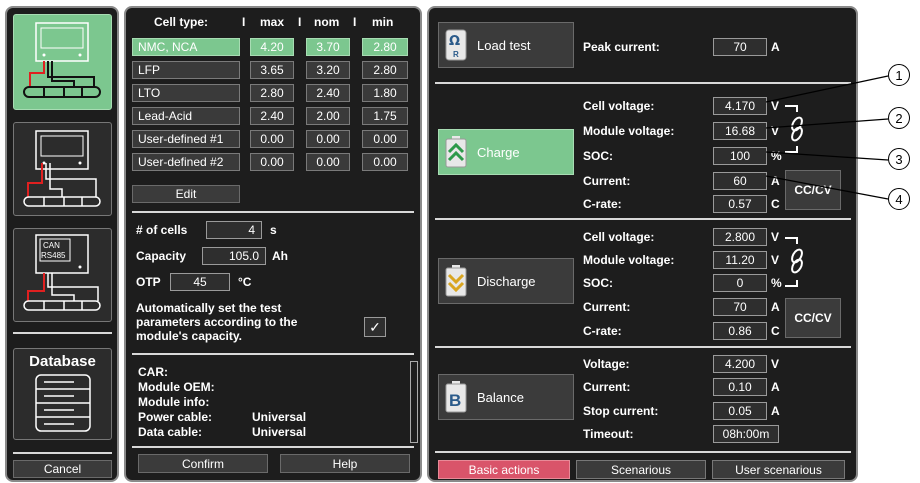 This screenshot has width=920, height=483. I want to click on callout-marker-4: 4, so click(899, 199).